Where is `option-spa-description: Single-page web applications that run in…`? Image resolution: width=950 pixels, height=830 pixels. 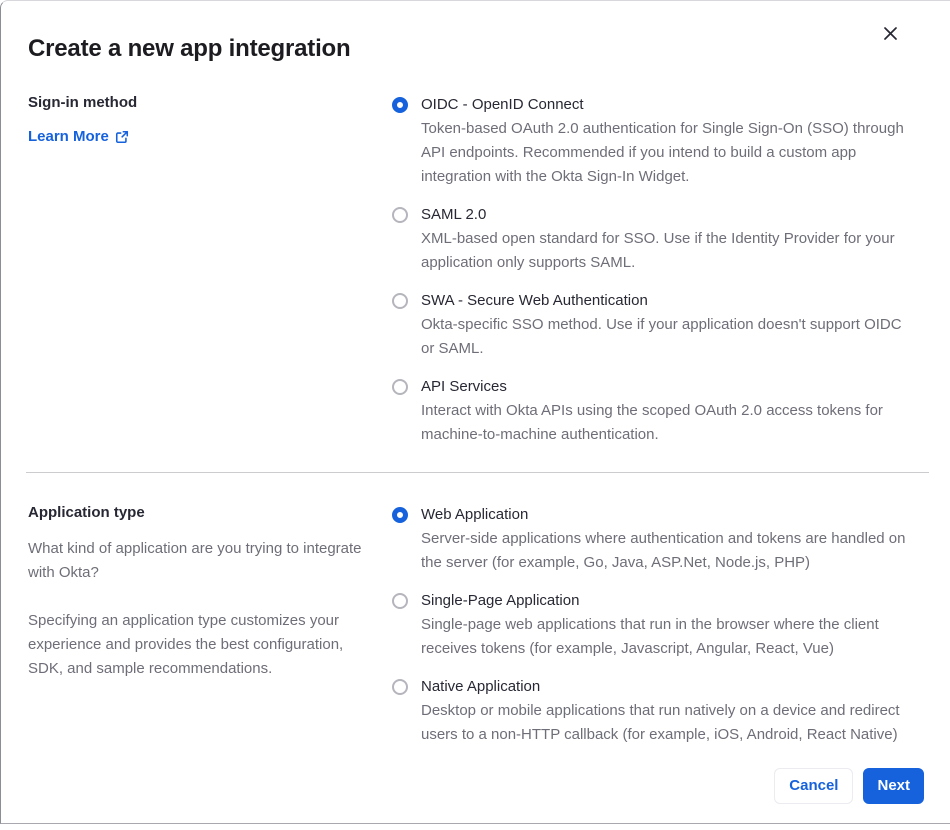
option-spa-description: Single-page web applications that run in… is located at coordinates (650, 636).